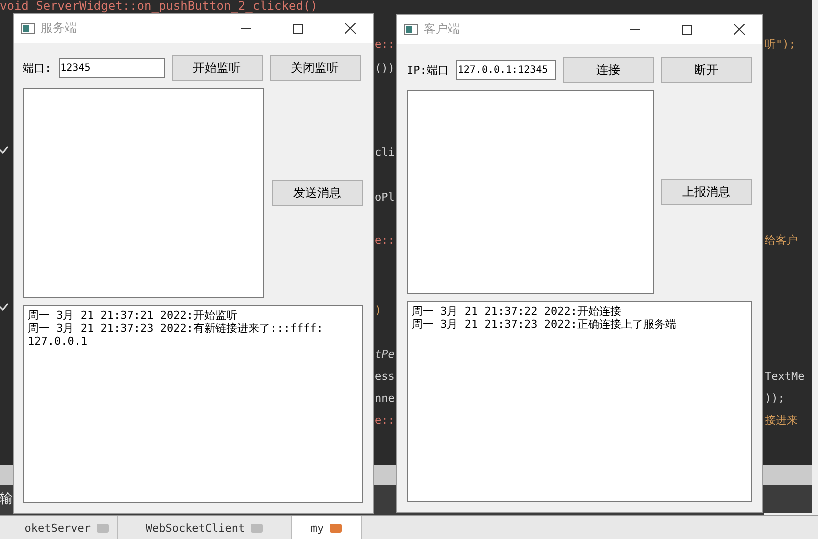 This screenshot has width=818, height=539. Describe the element at coordinates (517, 311) in the screenshot. I see `log-line: 周一 3月 21 21:37:22 2022:开始连接` at that location.